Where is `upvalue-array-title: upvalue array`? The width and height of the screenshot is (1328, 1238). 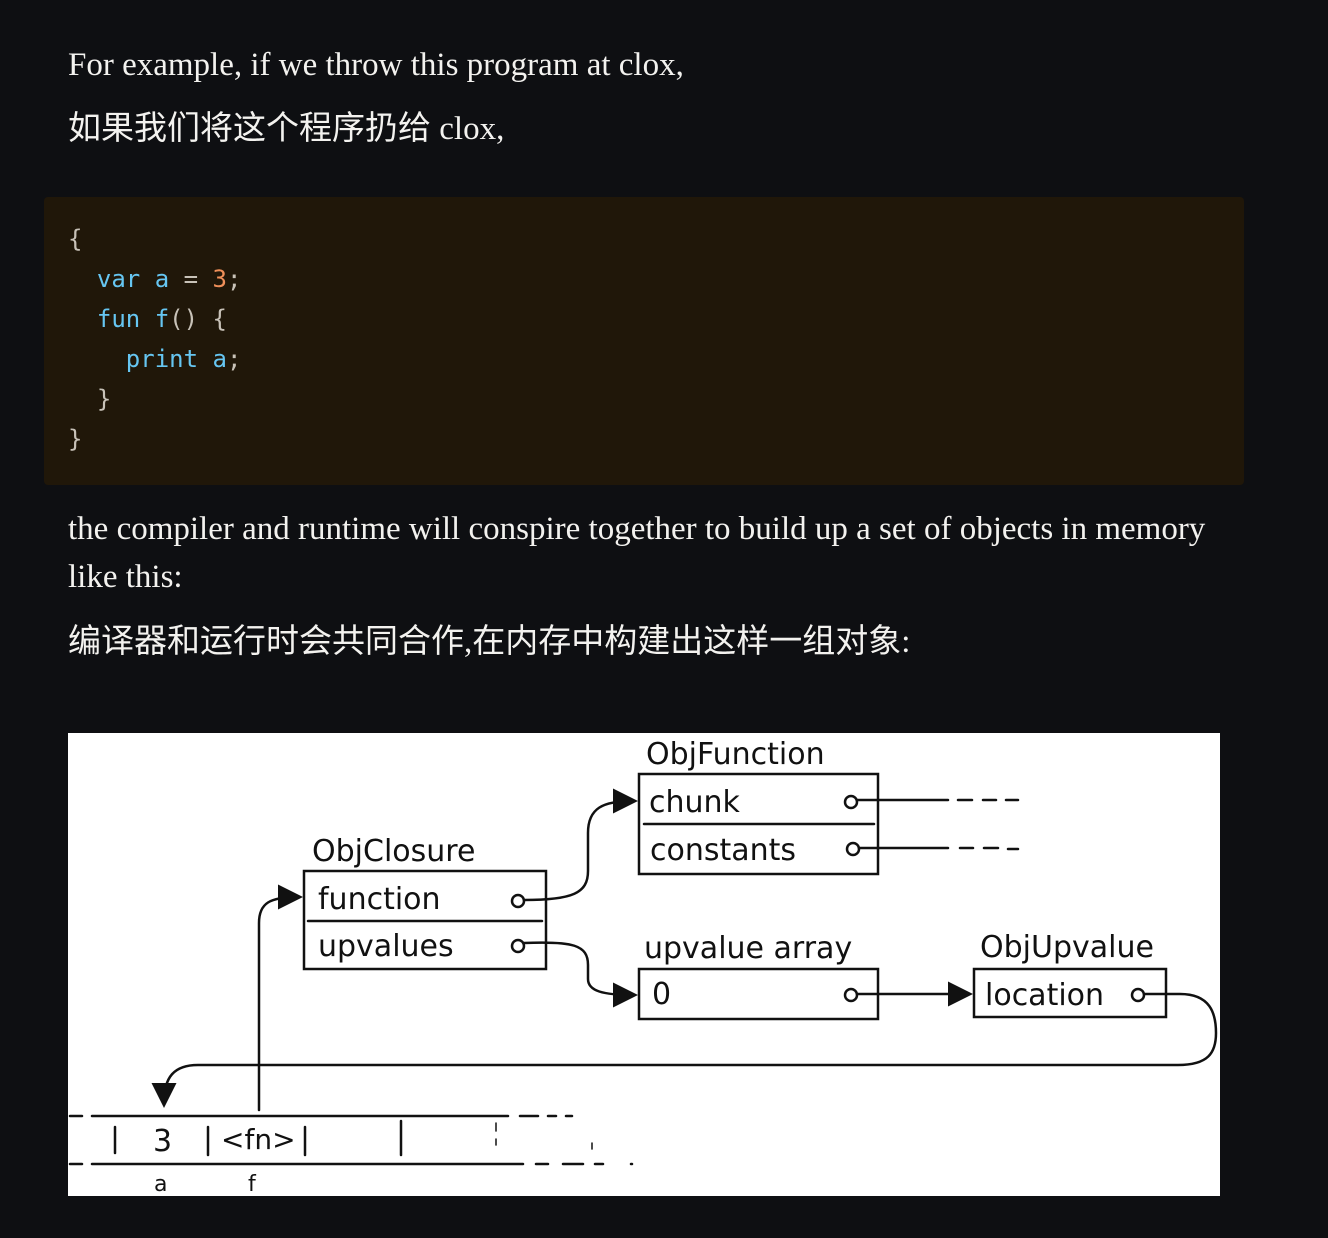 upvalue-array-title: upvalue array is located at coordinates (748, 948).